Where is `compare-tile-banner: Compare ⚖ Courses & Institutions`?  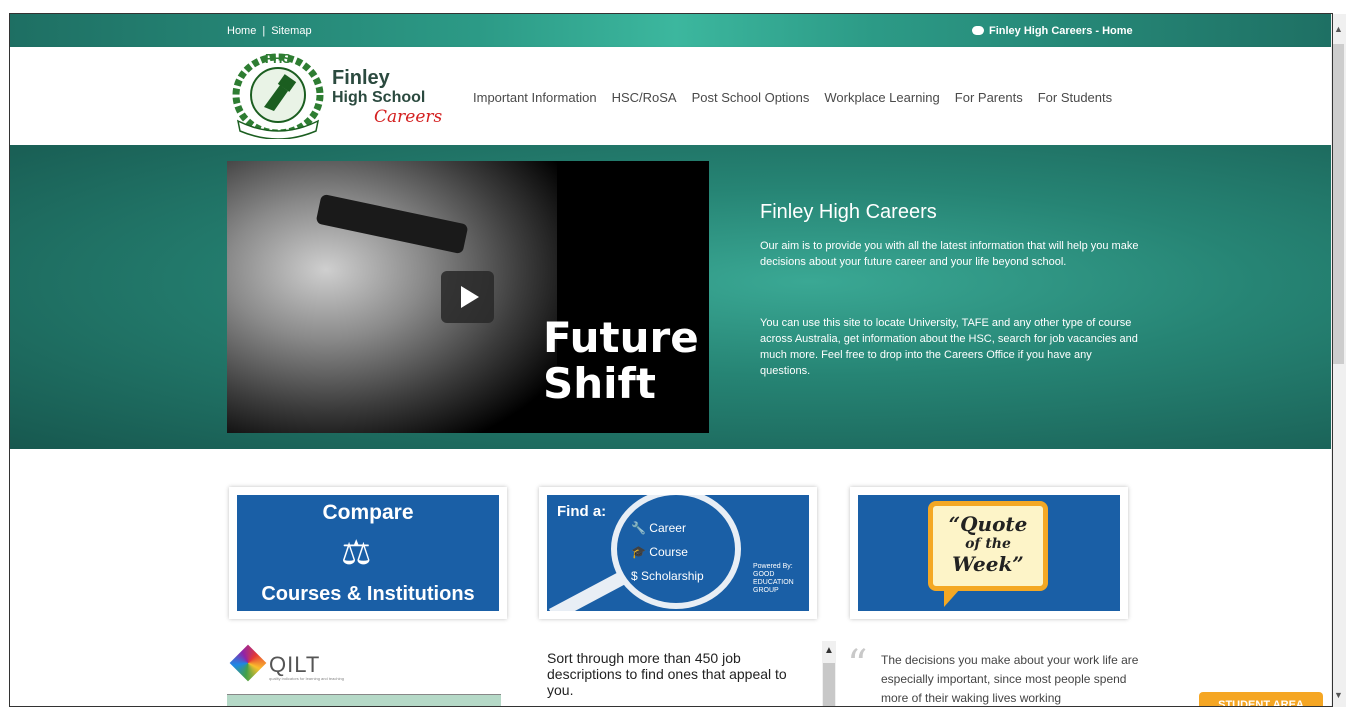 compare-tile-banner: Compare ⚖ Courses & Institutions is located at coordinates (368, 553).